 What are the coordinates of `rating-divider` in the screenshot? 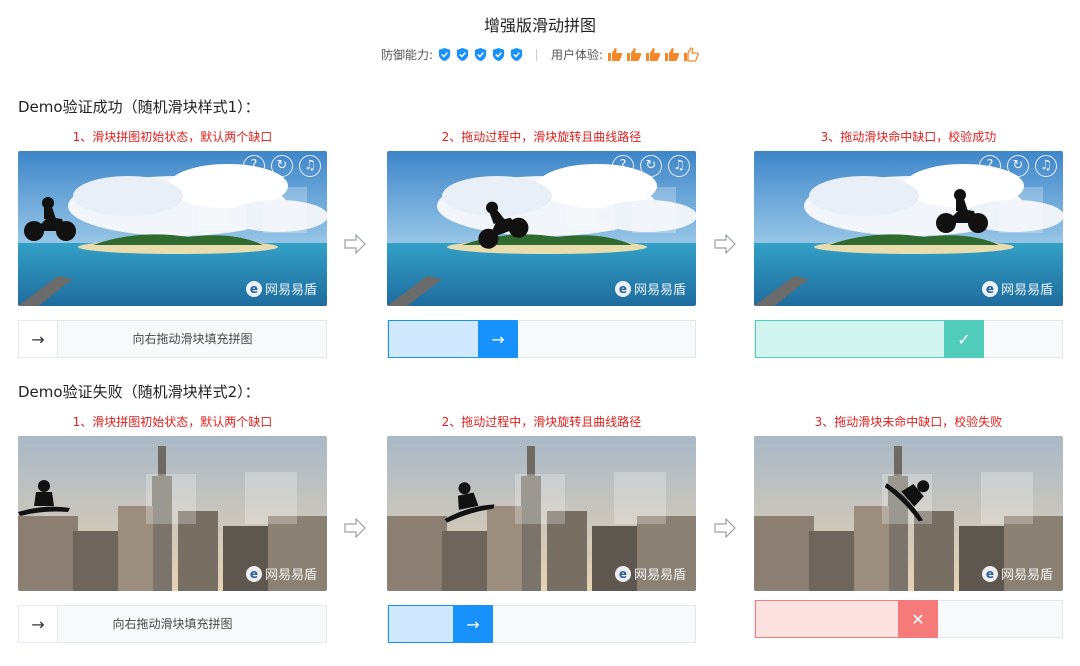 It's located at (536, 54).